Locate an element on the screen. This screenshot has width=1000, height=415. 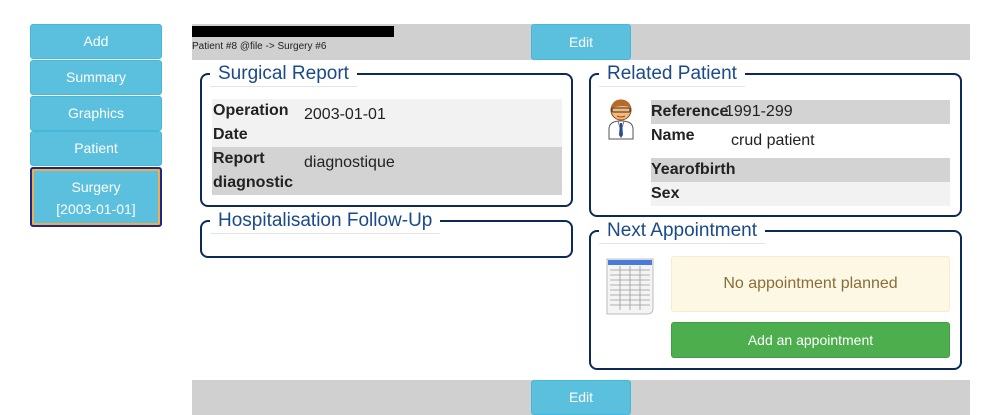
row-label: Operation Date is located at coordinates (251, 122).